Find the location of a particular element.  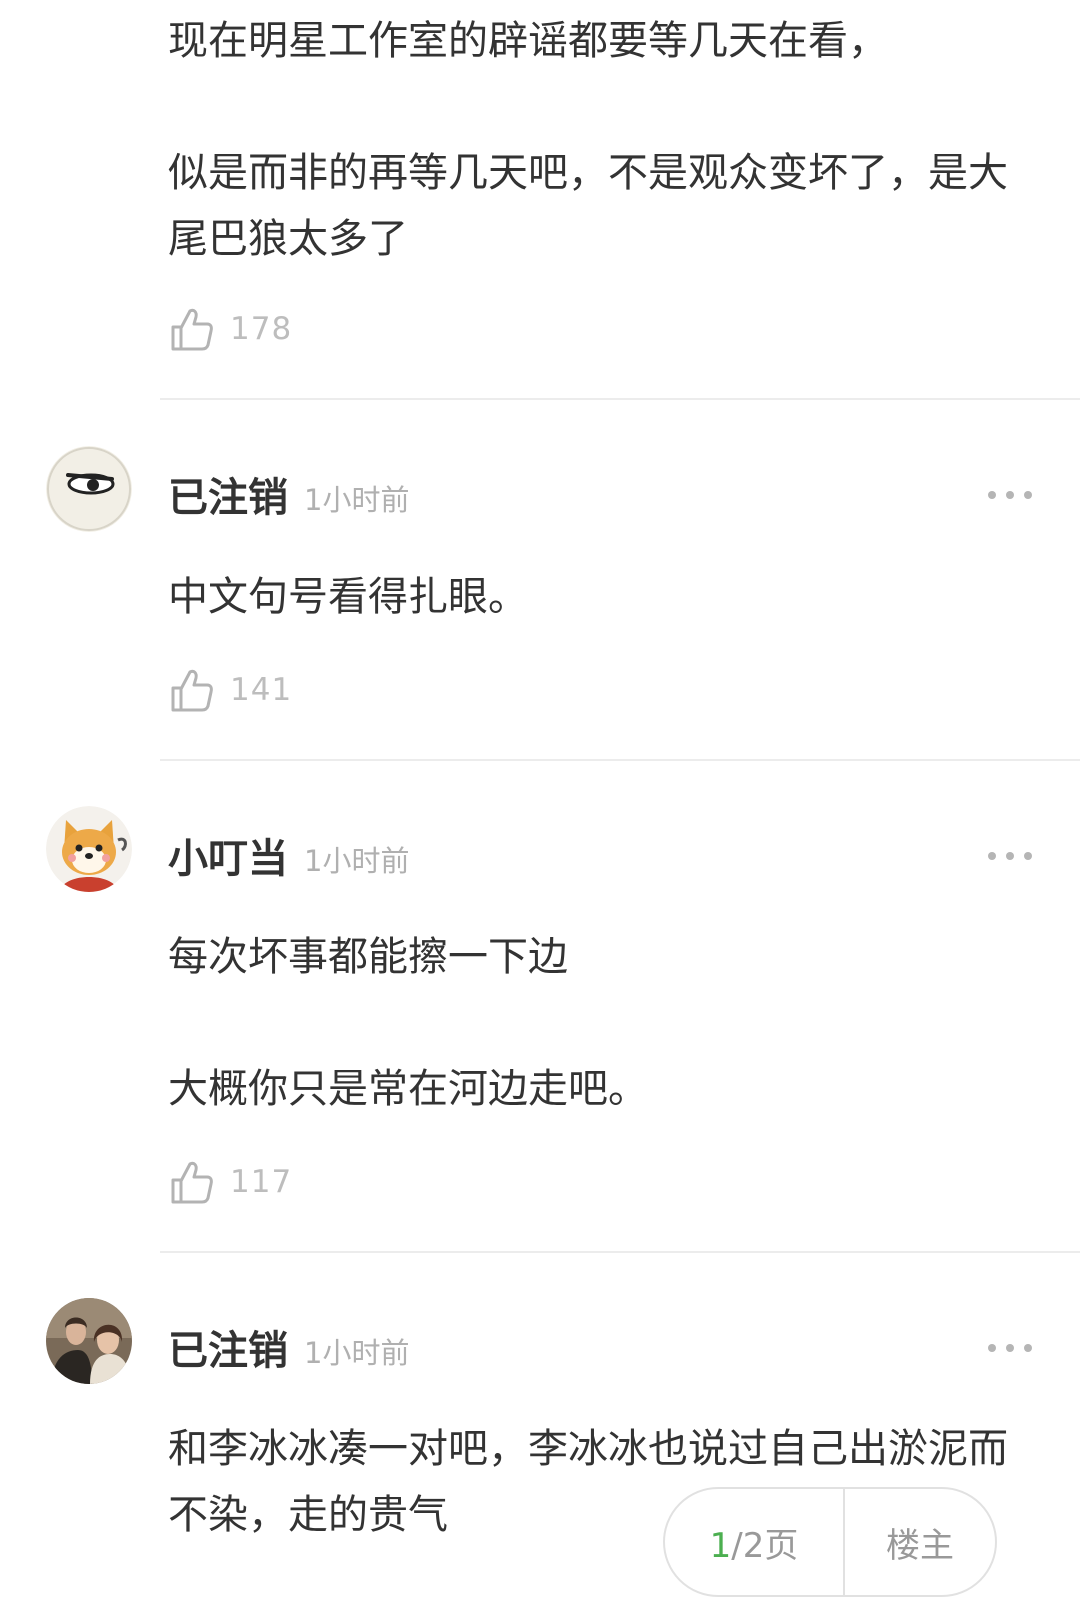

page-indicator-button: 1/2页 is located at coordinates (754, 1542).